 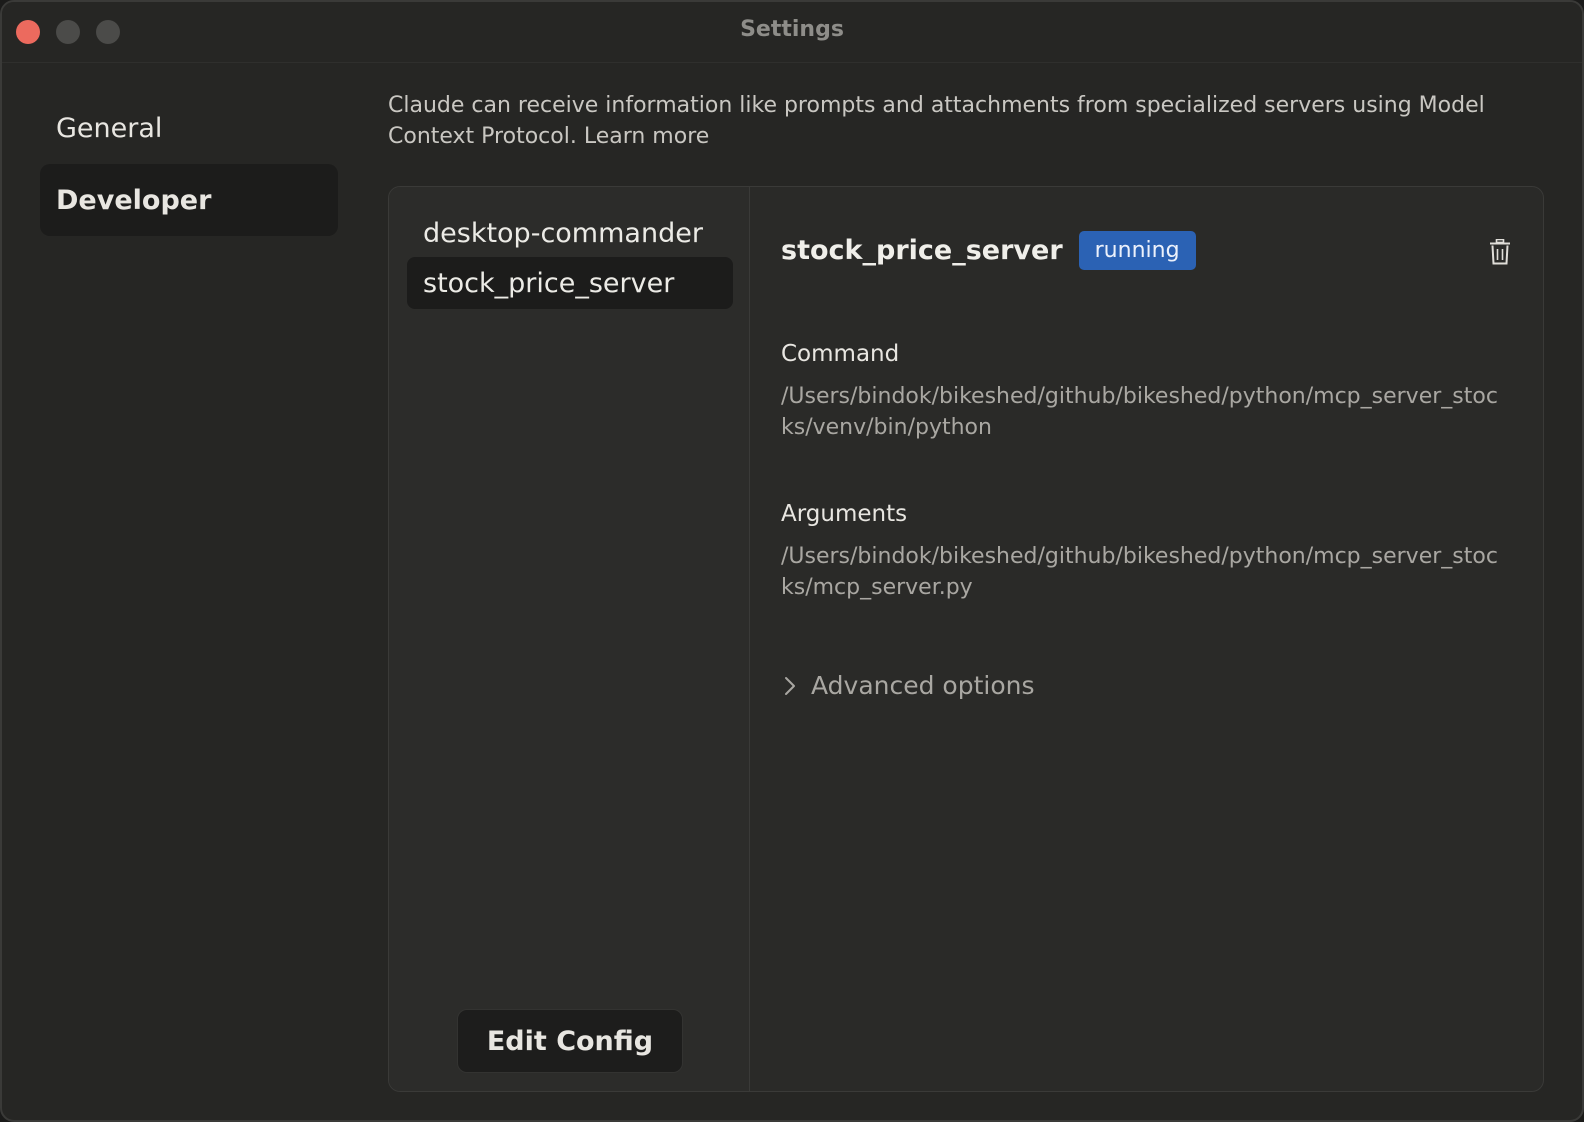 I want to click on server-item-desktop-commander: desktop-commander, so click(x=570, y=233).